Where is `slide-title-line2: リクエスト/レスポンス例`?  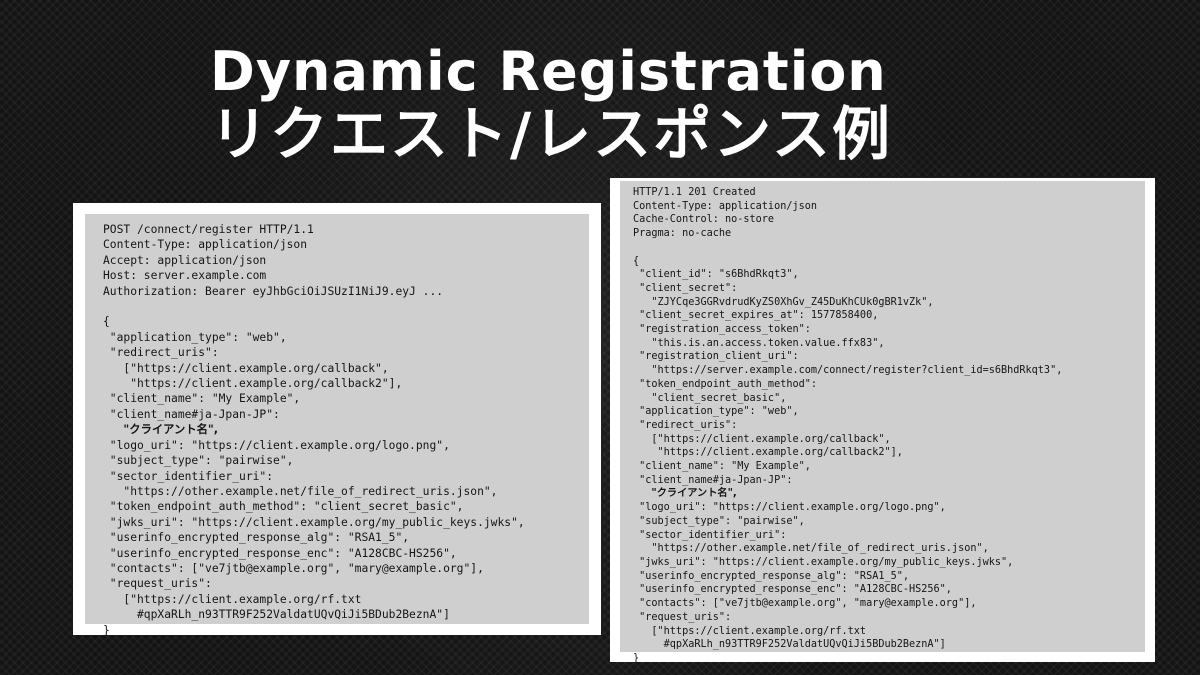
slide-title-line2: リクエスト/レスポンス例 is located at coordinates (551, 134).